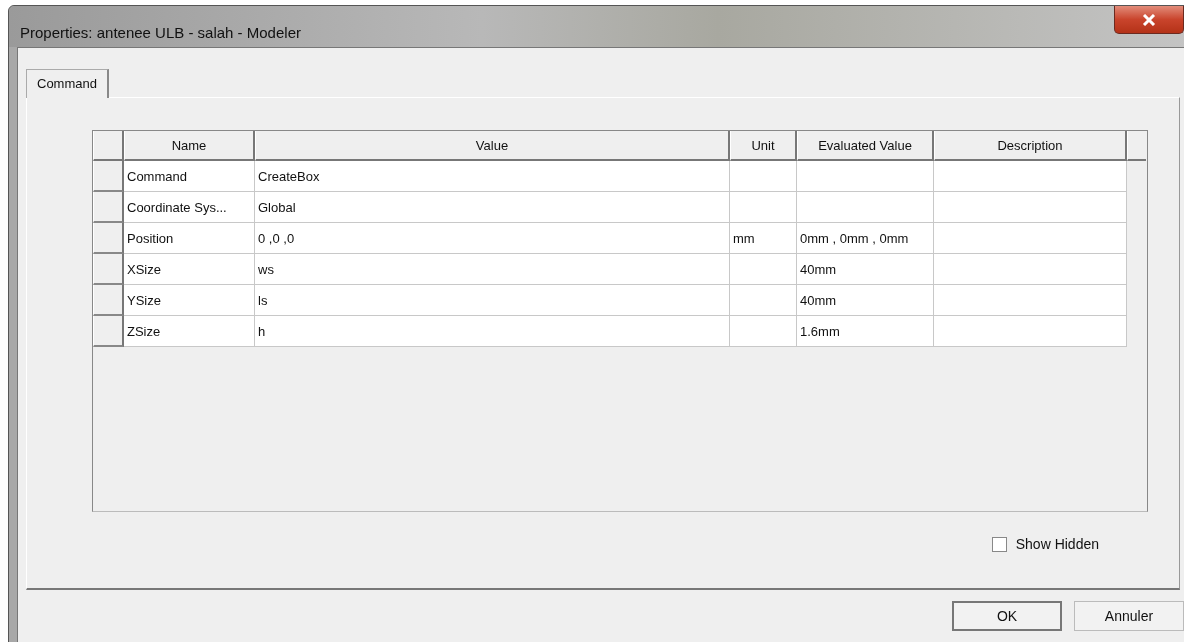 The height and width of the screenshot is (642, 1184). Describe the element at coordinates (189, 146) in the screenshot. I see `column-header: Name` at that location.